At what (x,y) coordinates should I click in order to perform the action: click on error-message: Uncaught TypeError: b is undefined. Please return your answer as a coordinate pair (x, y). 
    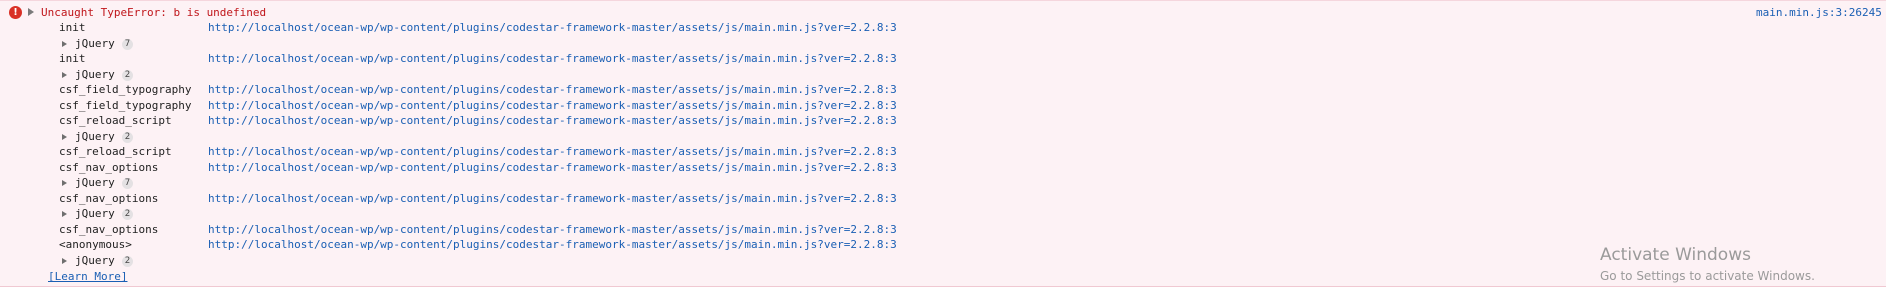
    Looking at the image, I should click on (154, 12).